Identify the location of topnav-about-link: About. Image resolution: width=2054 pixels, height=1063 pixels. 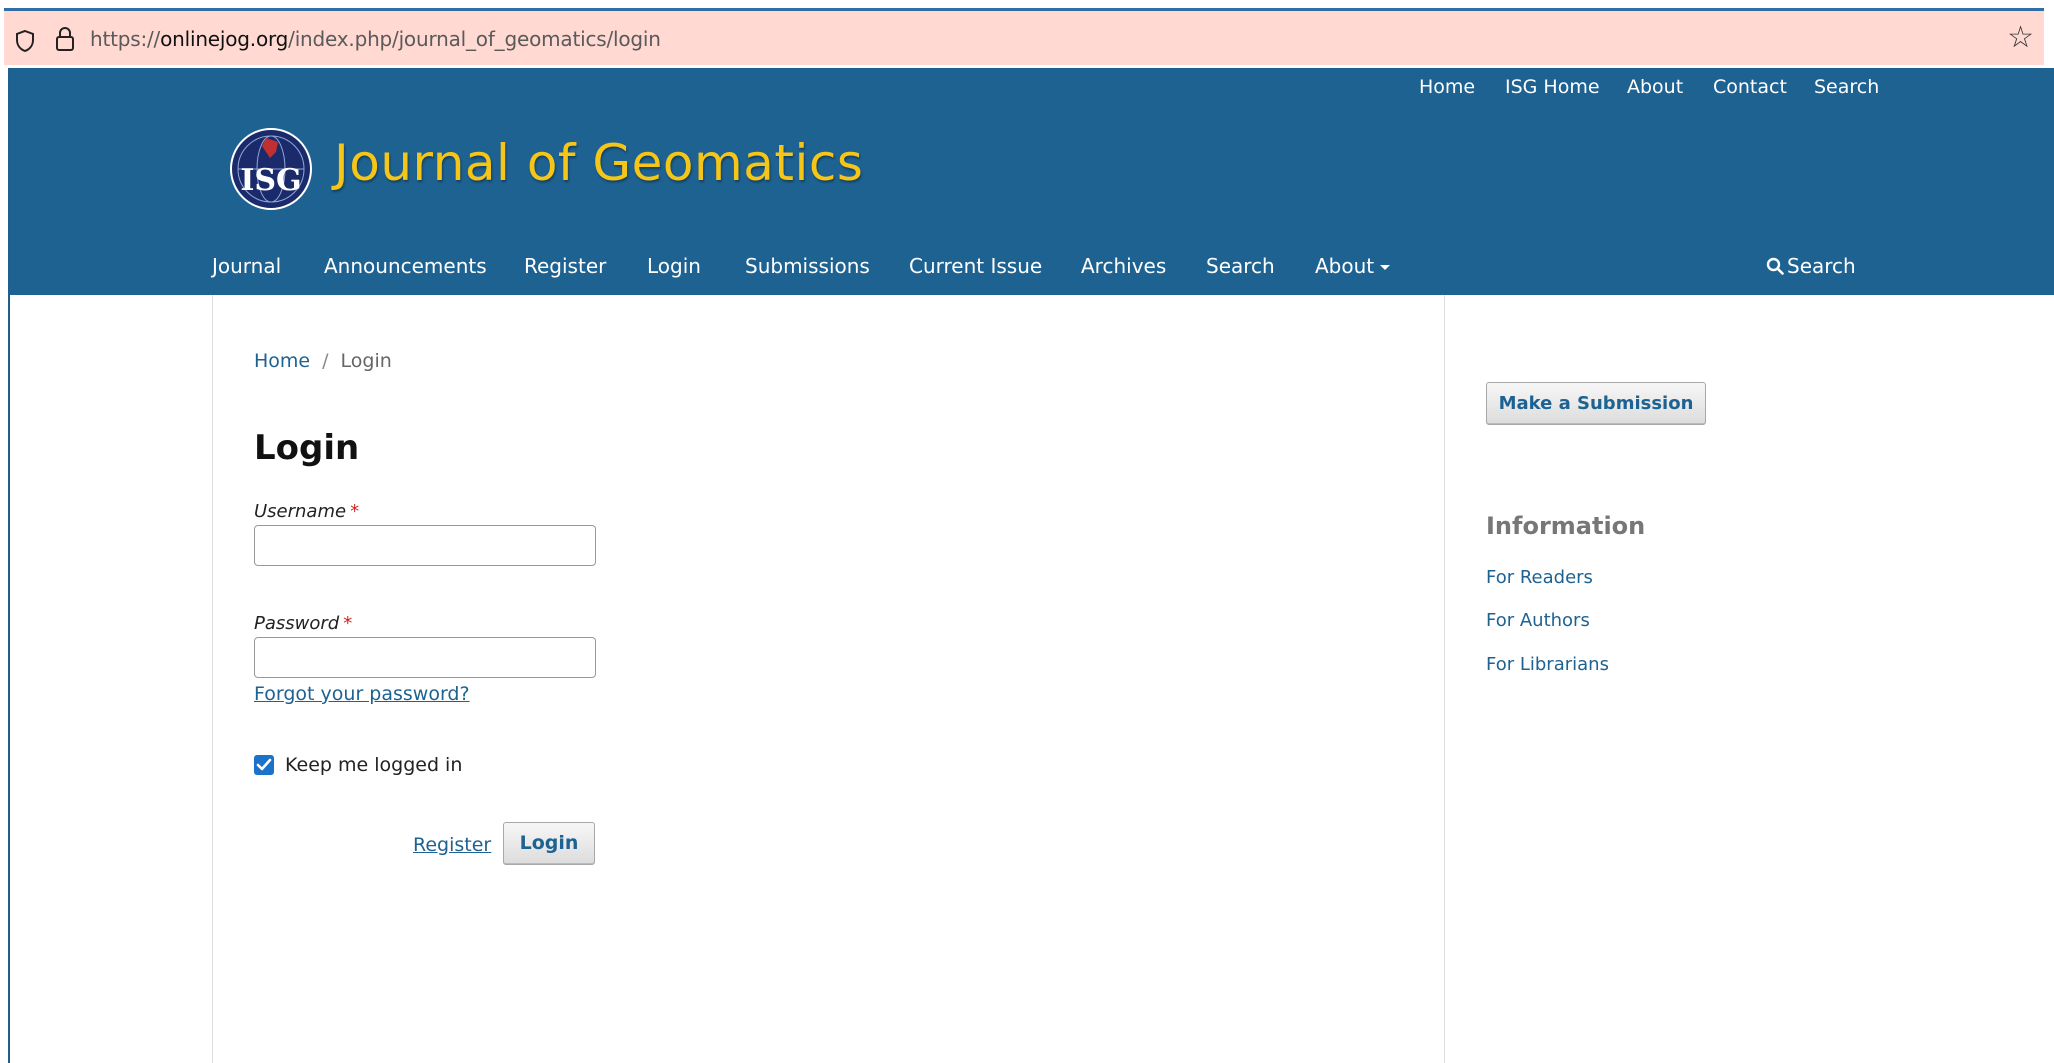
(1655, 87).